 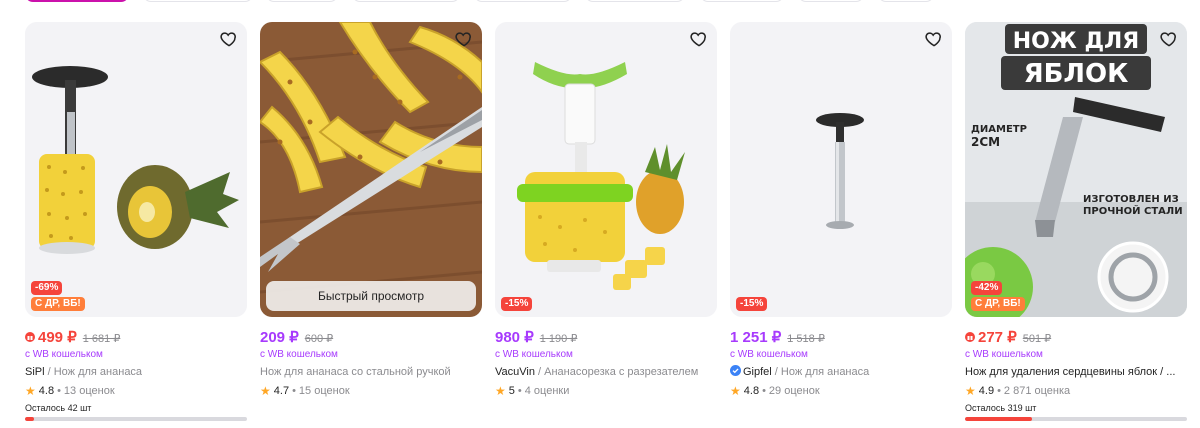 I want to click on product-title: Нож для ананаса со стальной ручкой, so click(x=371, y=372).